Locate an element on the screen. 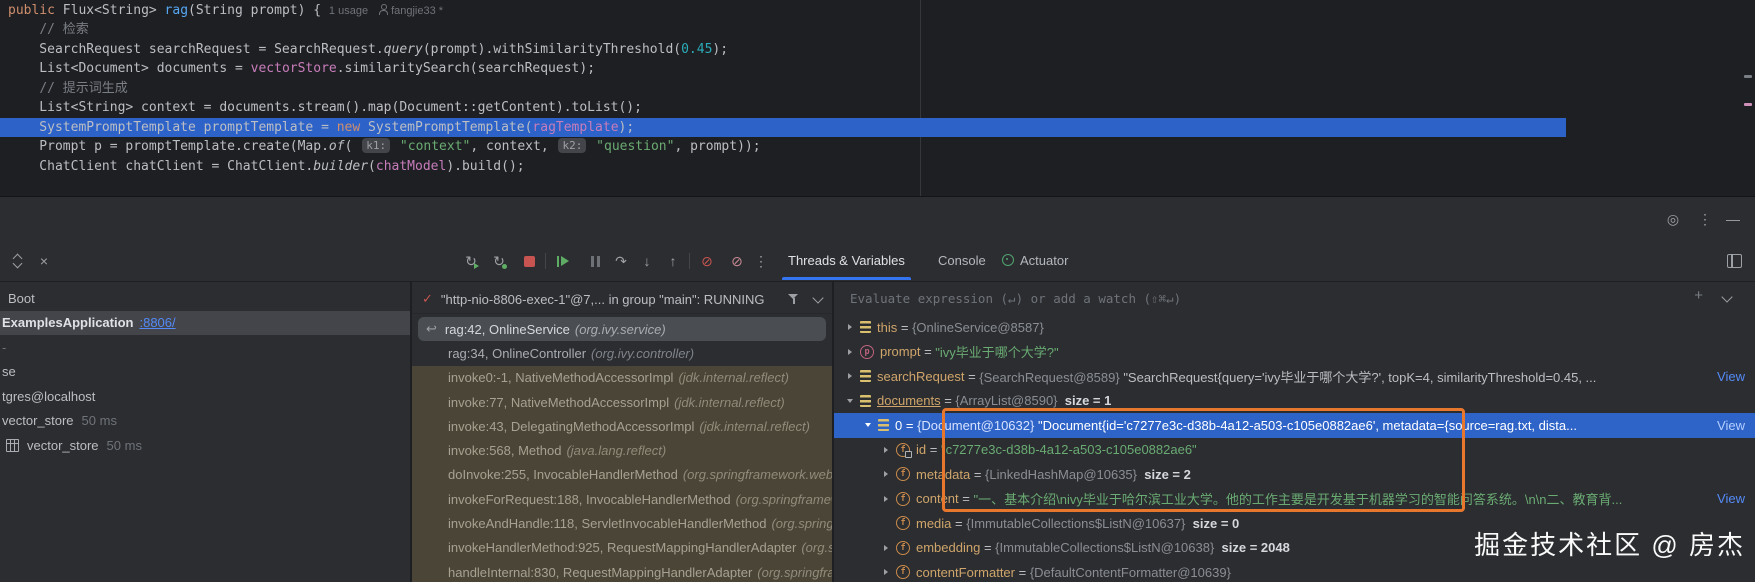 The width and height of the screenshot is (1755, 582). hide-tool-window-icon: — is located at coordinates (1733, 219).